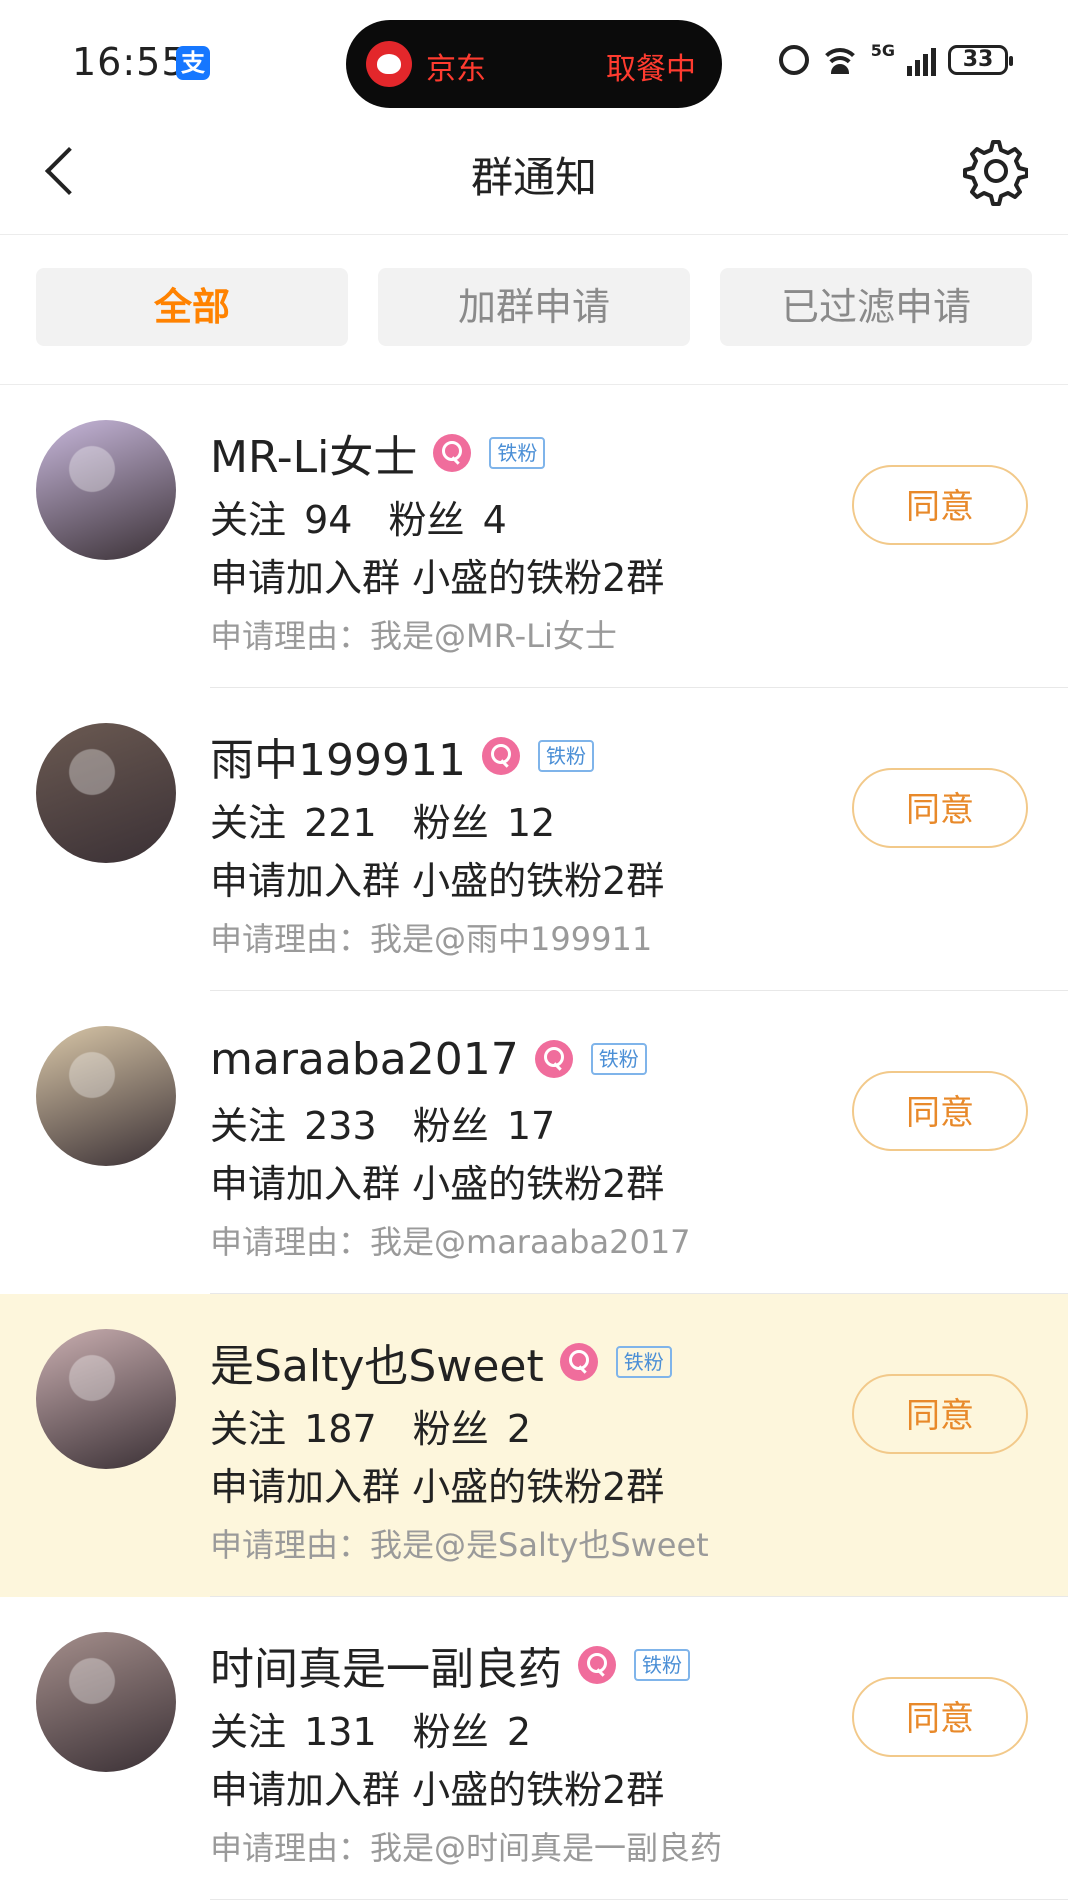 Image resolution: width=1068 pixels, height=1900 pixels. I want to click on follow-count: 131, so click(340, 1732).